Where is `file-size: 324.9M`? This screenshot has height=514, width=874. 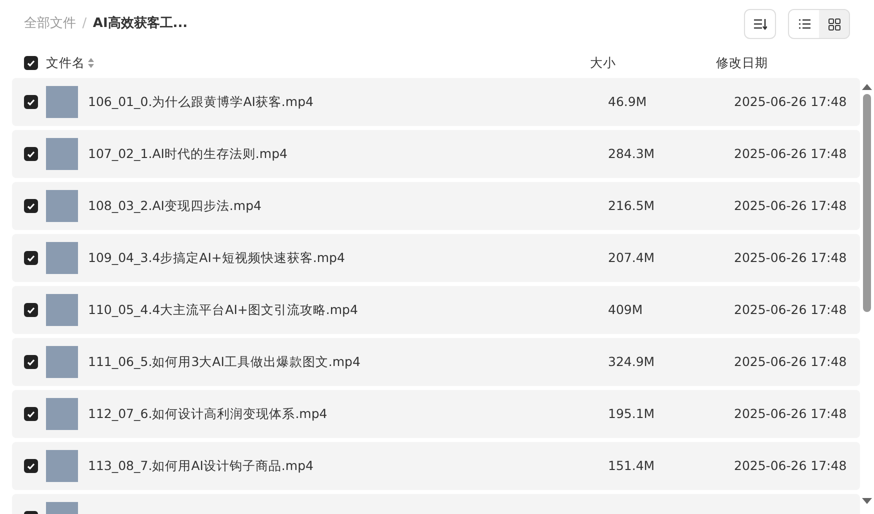
file-size: 324.9M is located at coordinates (632, 361).